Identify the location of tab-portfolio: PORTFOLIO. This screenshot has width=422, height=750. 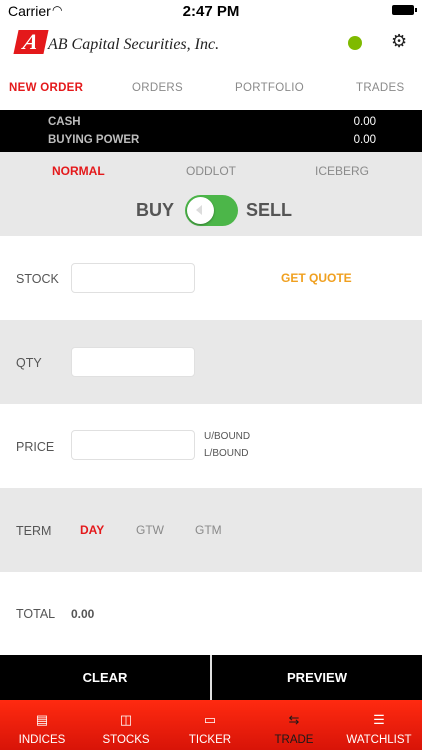
(269, 88).